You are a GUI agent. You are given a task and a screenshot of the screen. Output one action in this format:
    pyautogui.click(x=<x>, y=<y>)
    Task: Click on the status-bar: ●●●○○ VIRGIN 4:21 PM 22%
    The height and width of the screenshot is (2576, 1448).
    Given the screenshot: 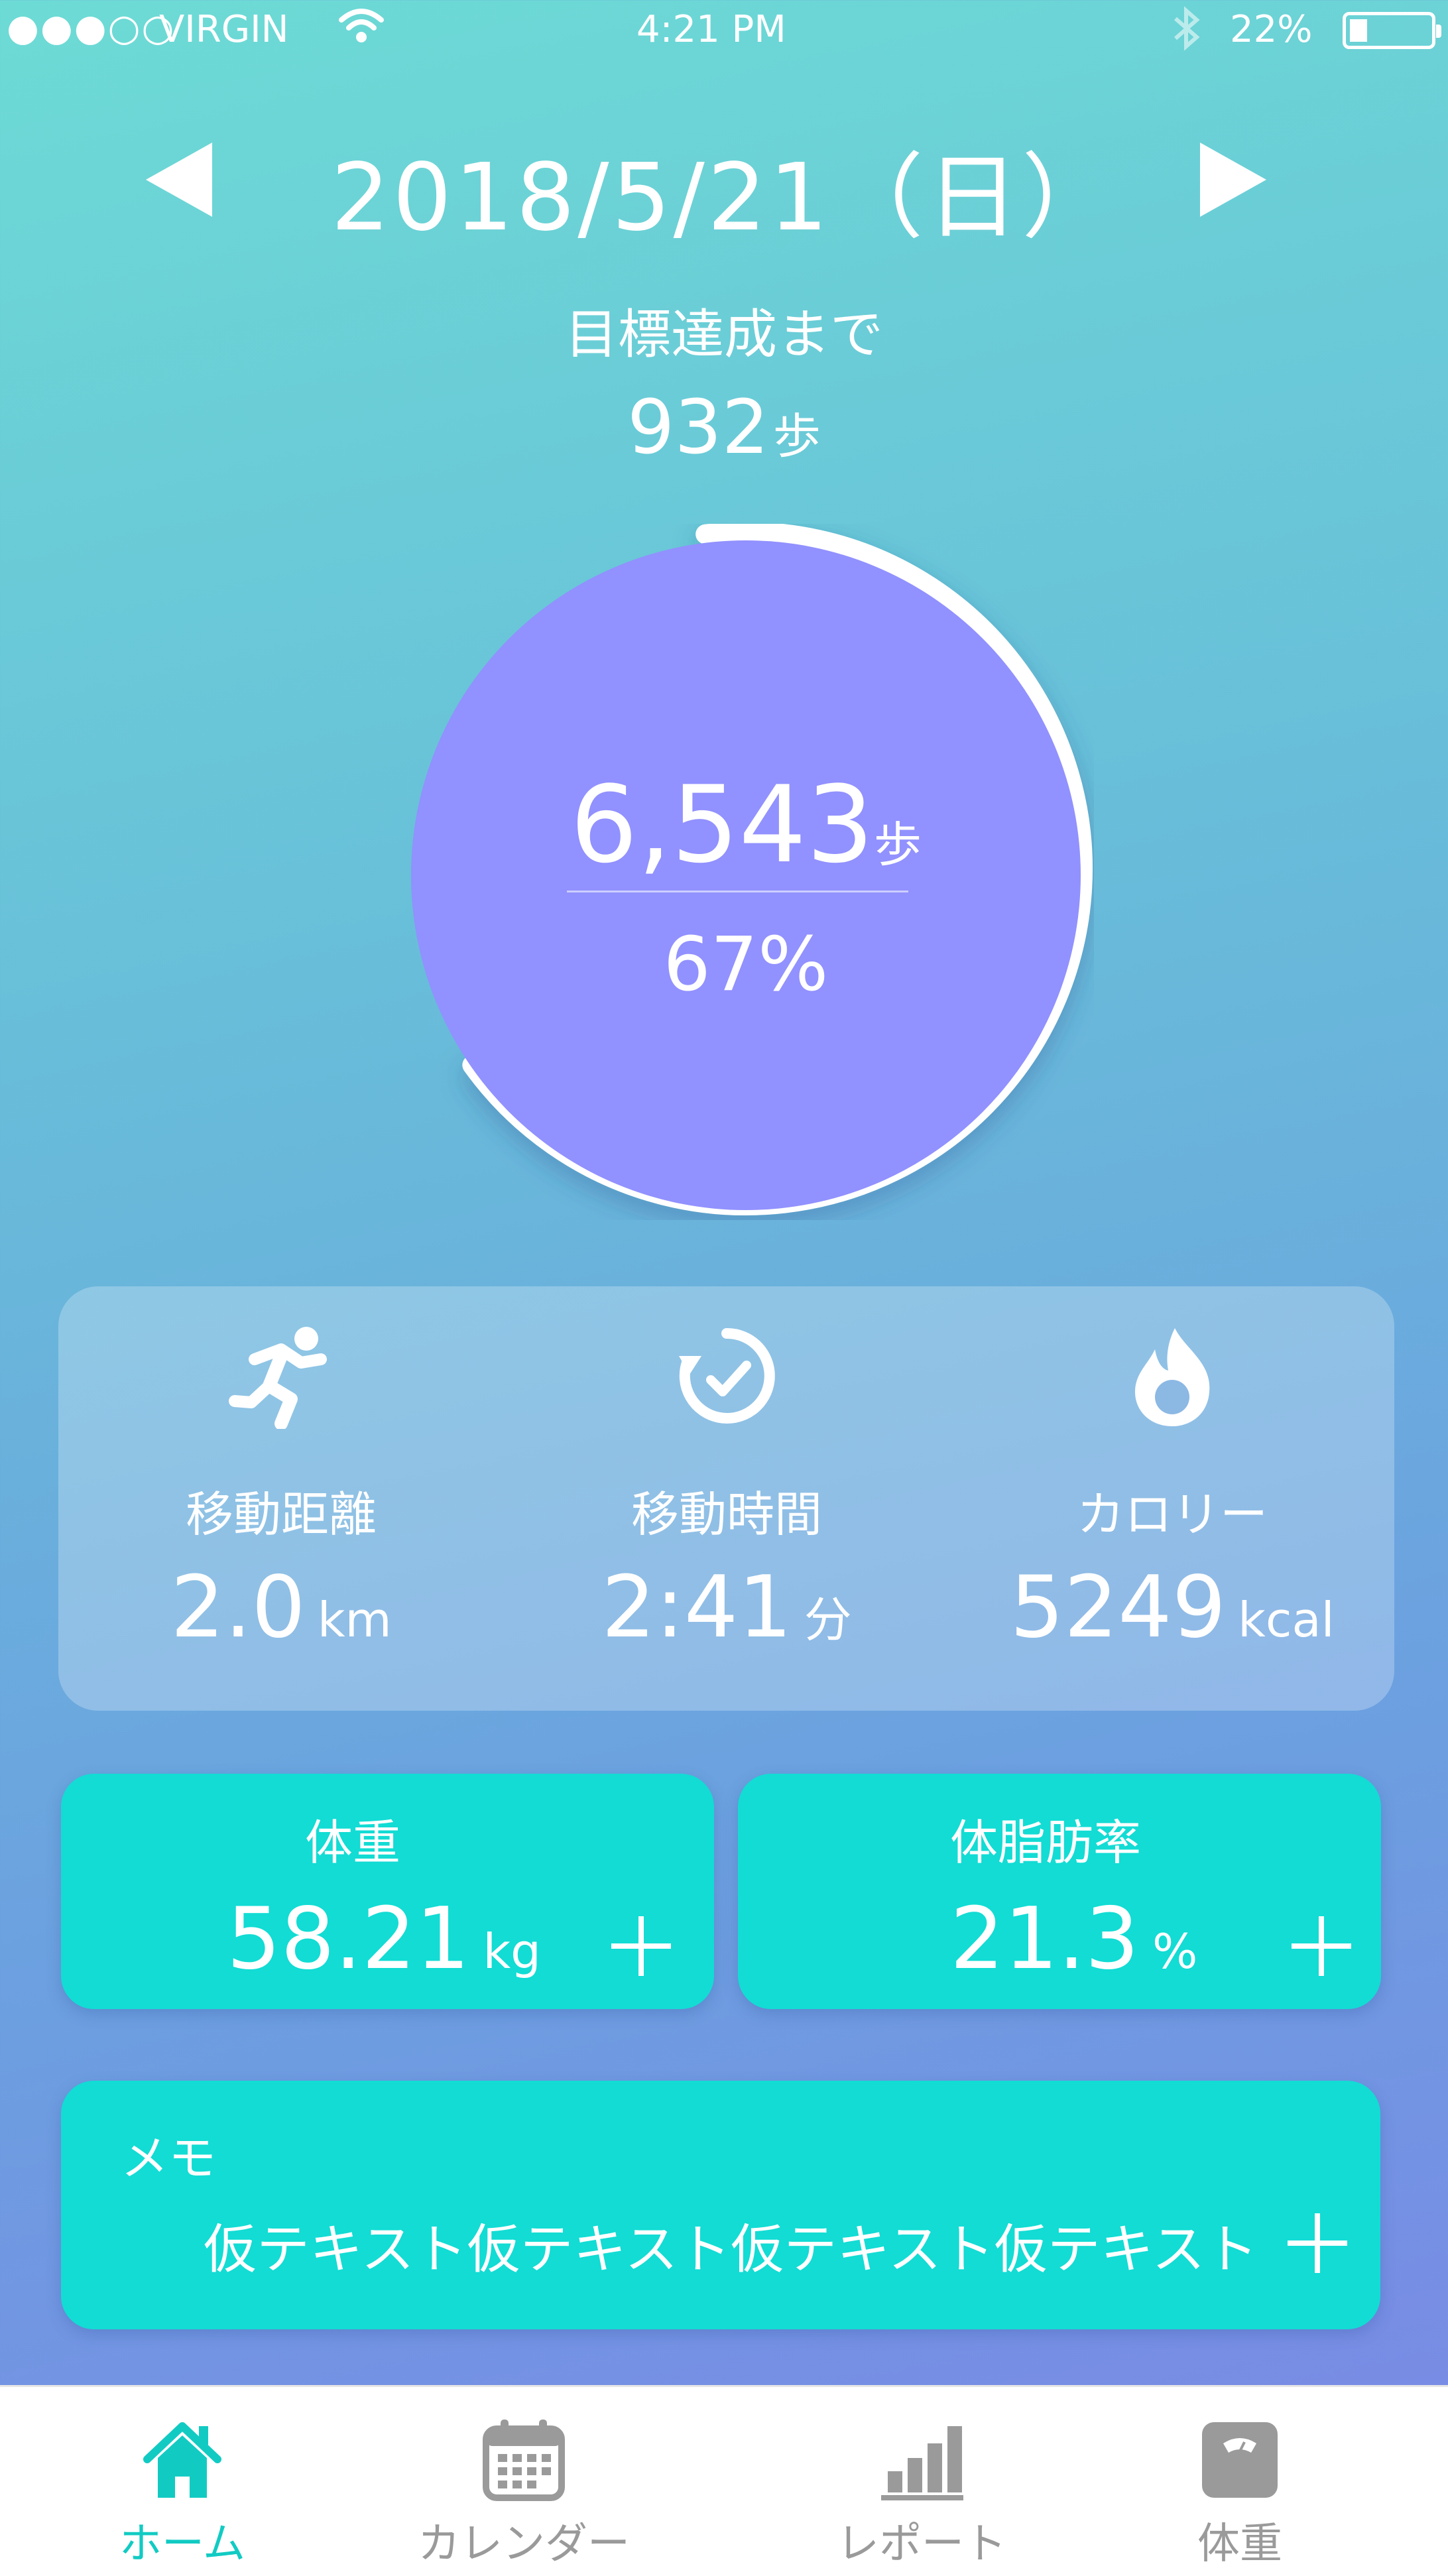 What is the action you would take?
    pyautogui.click(x=724, y=30)
    